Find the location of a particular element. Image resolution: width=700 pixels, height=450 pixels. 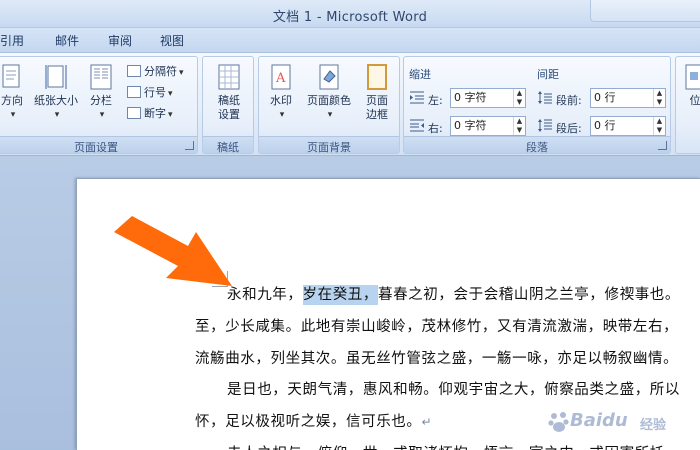

page-color-label: 页面颜色 is located at coordinates (329, 100).